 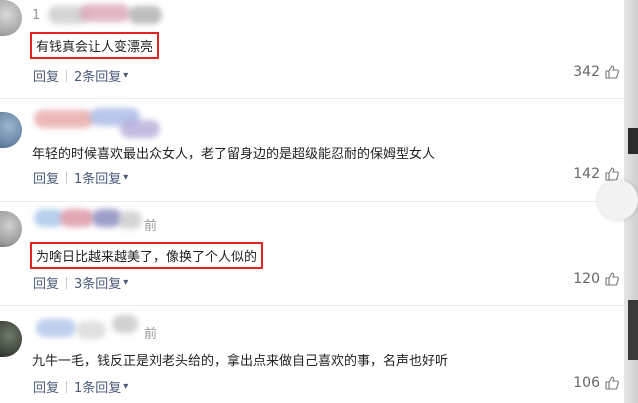 I want to click on like-count: 142, so click(x=586, y=174).